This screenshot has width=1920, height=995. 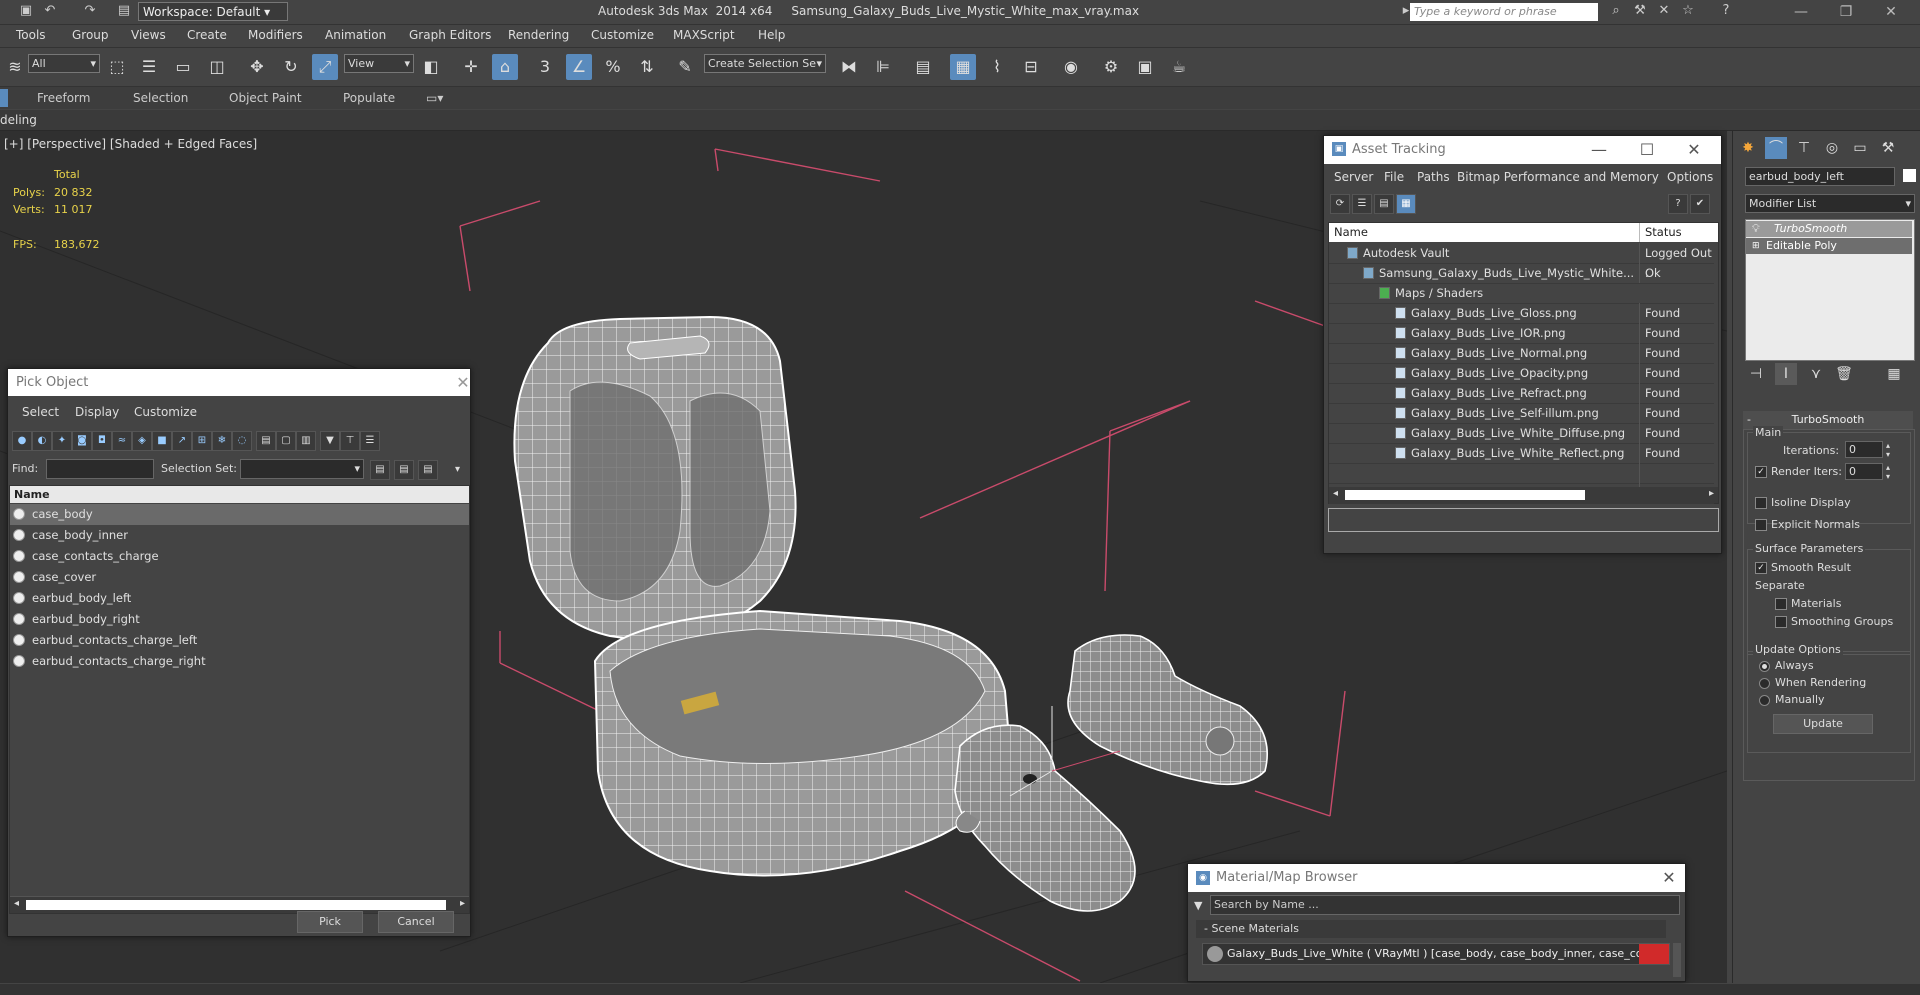 I want to click on menu-bitmap-performance: Bitmap Performance and Memory, so click(x=1558, y=177).